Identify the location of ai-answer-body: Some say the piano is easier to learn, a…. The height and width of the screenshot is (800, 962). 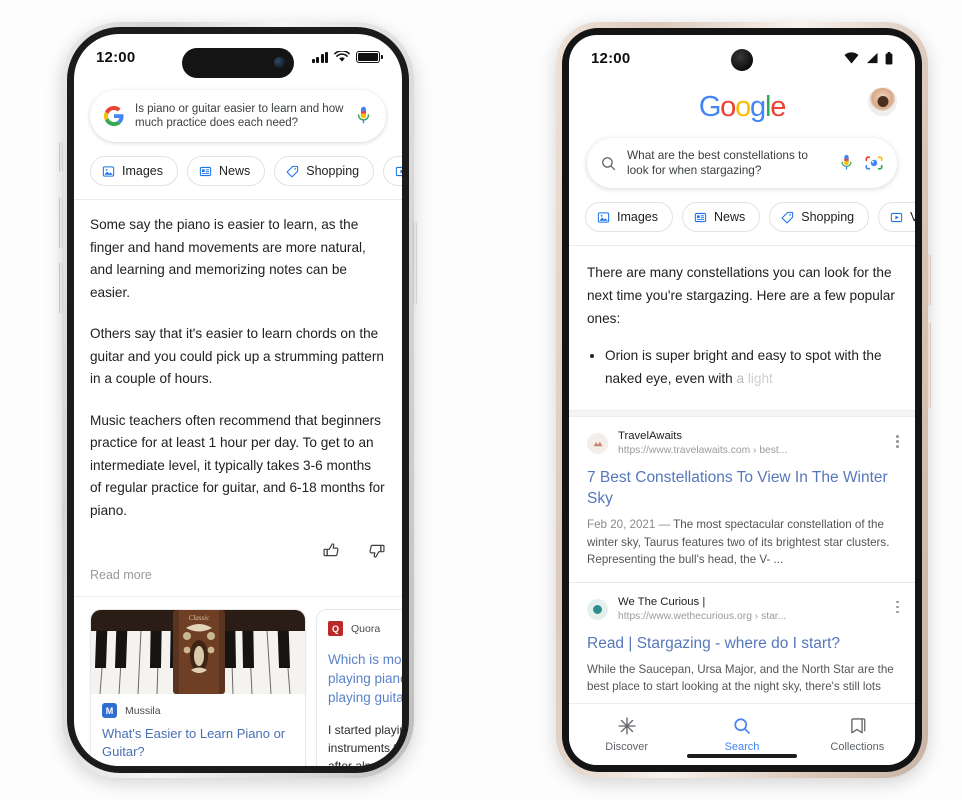
(238, 361).